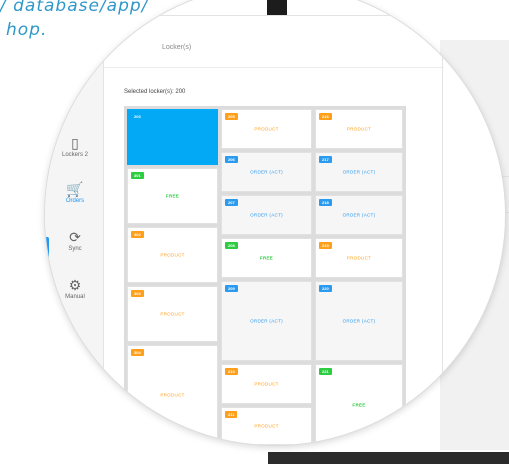 The image size is (509, 464). I want to click on cart-icon: 🛒, so click(75, 189).